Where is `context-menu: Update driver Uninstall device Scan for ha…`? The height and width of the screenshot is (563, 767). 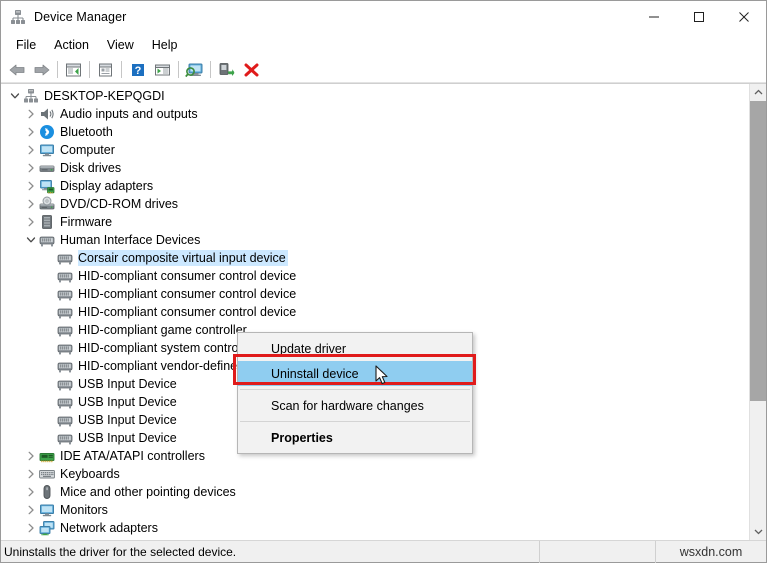
context-menu: Update driver Uninstall device Scan for ha… is located at coordinates (355, 393).